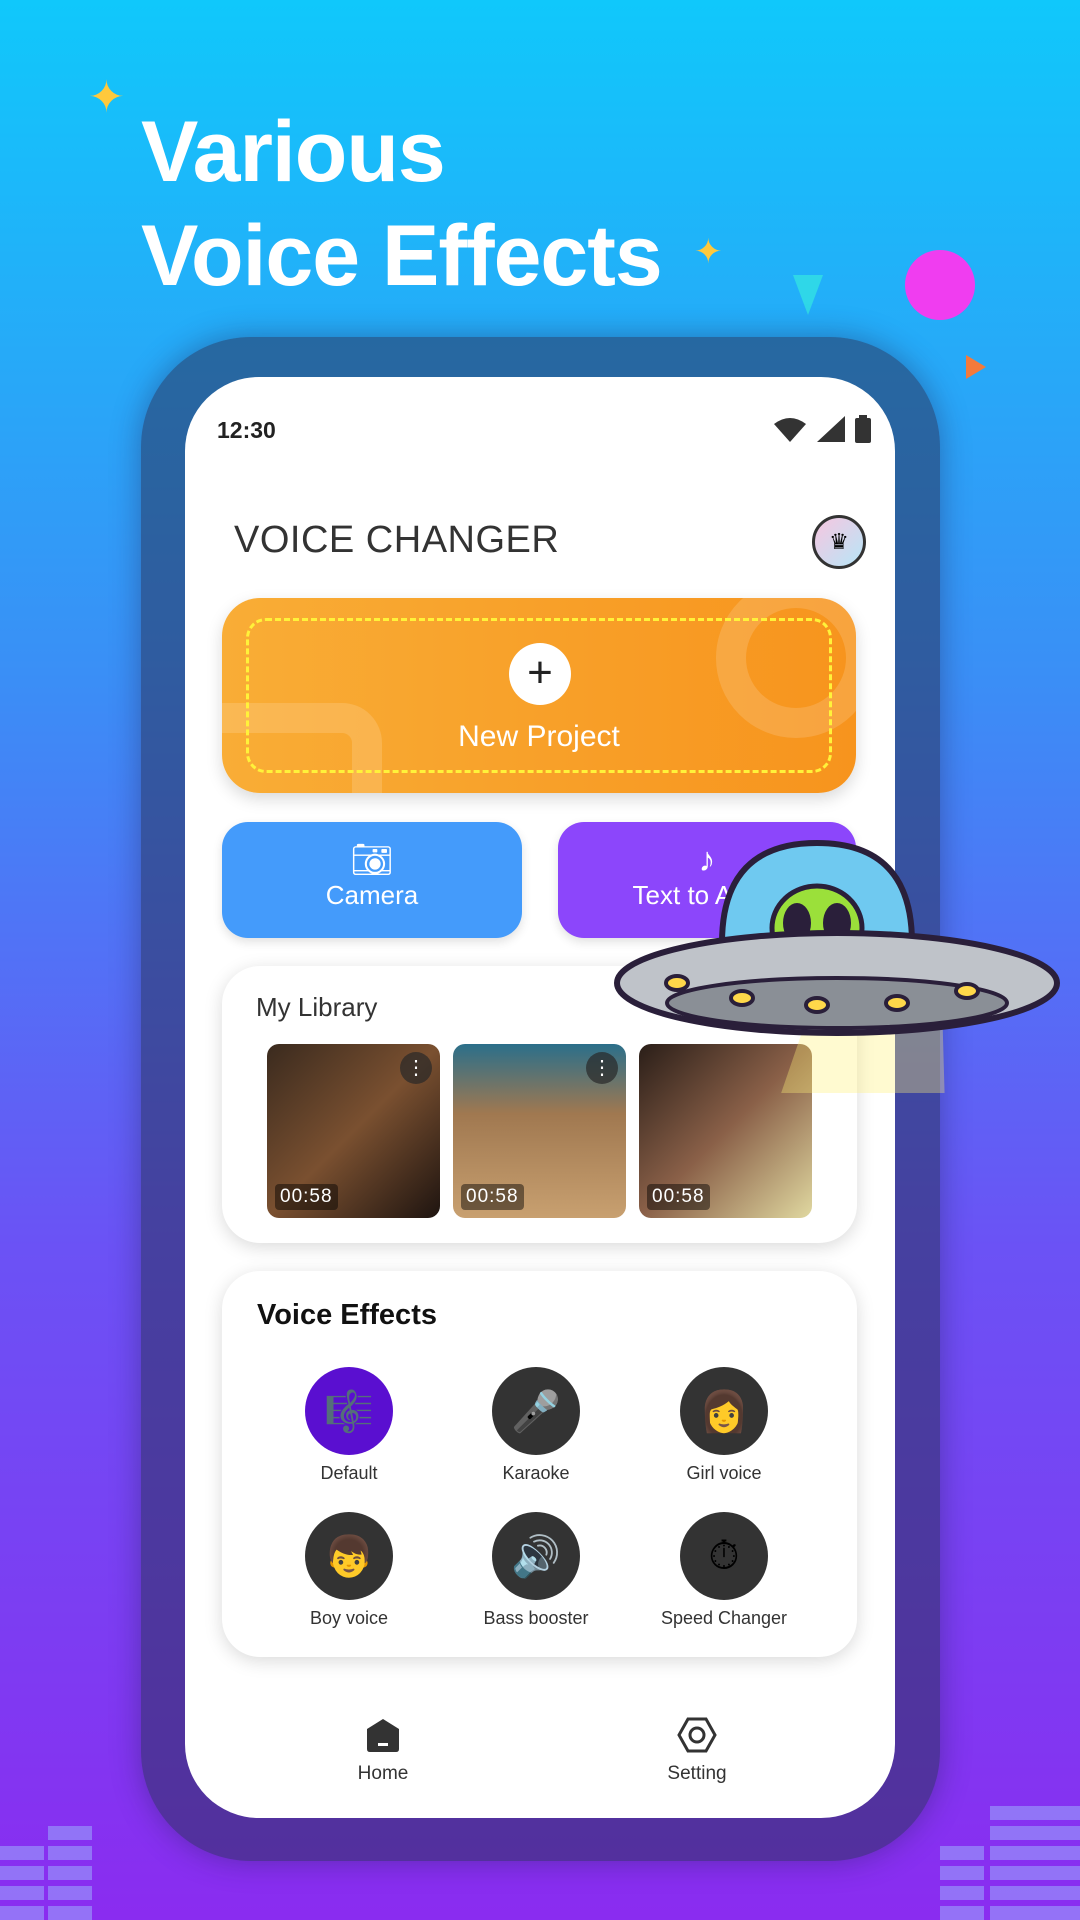 This screenshot has width=1080, height=1920. I want to click on camera-button: 📷︎ Camera, so click(372, 880).